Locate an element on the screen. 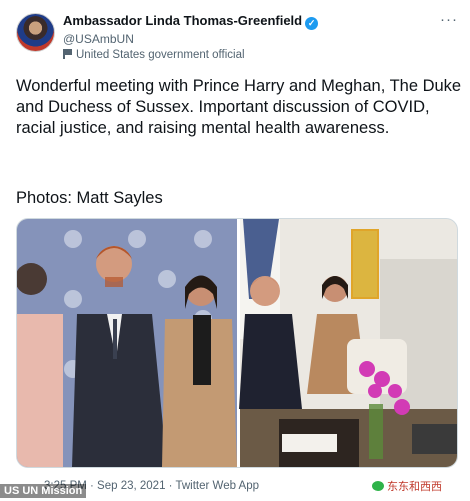 This screenshot has width=470, height=501. flag-icon is located at coordinates (67, 54).